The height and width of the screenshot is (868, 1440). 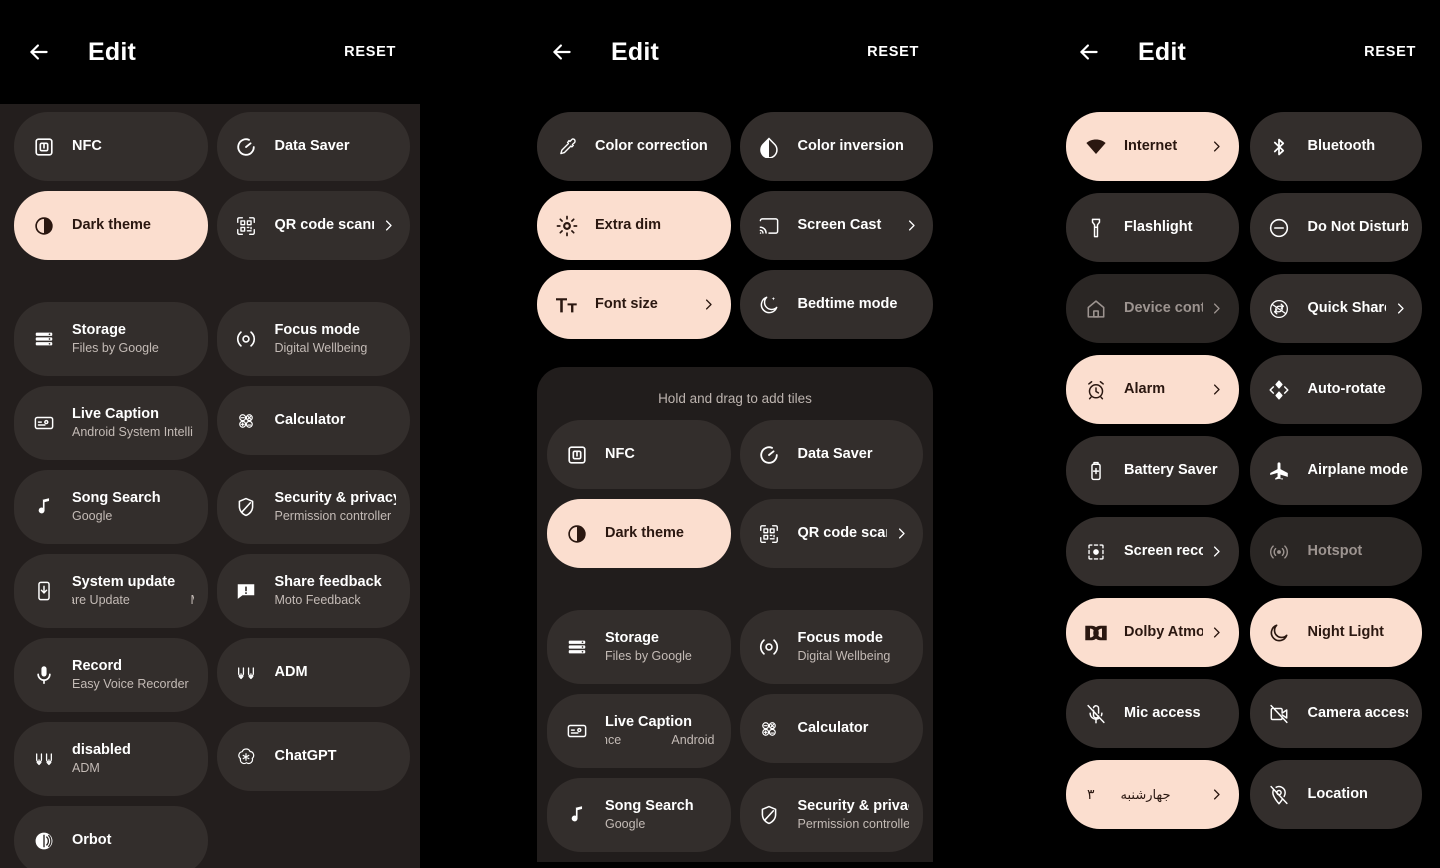 I want to click on tile-label: Internet, so click(x=1151, y=146).